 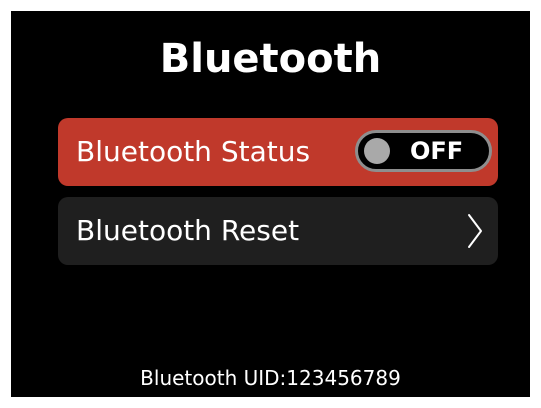 I want to click on toggle-state-label: OFF, so click(x=437, y=151).